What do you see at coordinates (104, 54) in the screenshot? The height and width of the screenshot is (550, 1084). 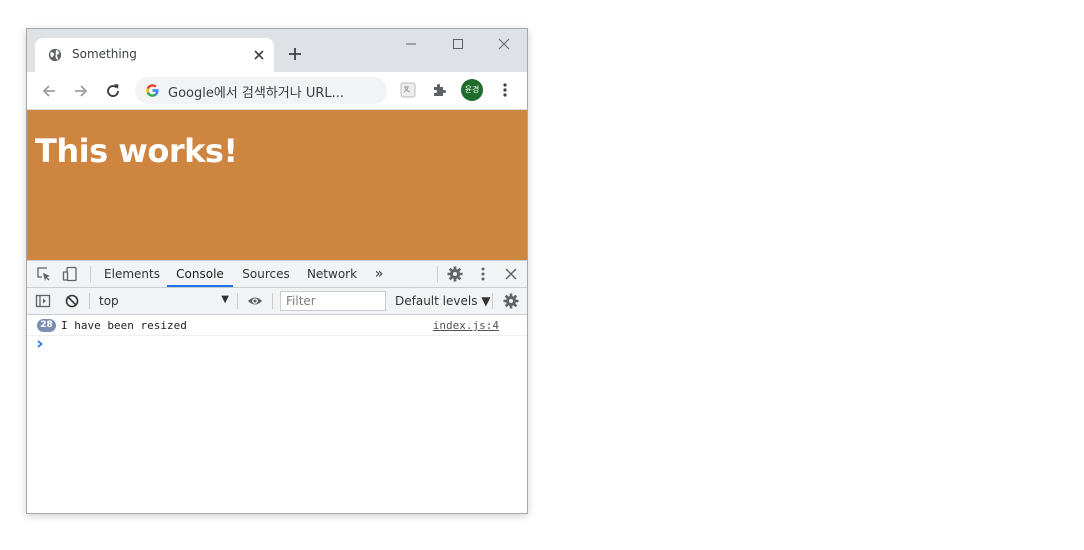 I see `tab-title: Something` at bounding box center [104, 54].